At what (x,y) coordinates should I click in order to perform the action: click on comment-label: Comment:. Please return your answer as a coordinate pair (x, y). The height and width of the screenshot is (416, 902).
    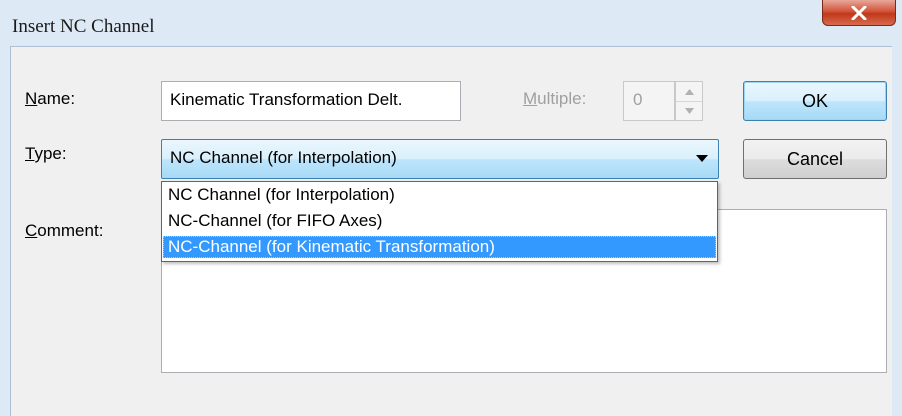
    Looking at the image, I should click on (64, 230).